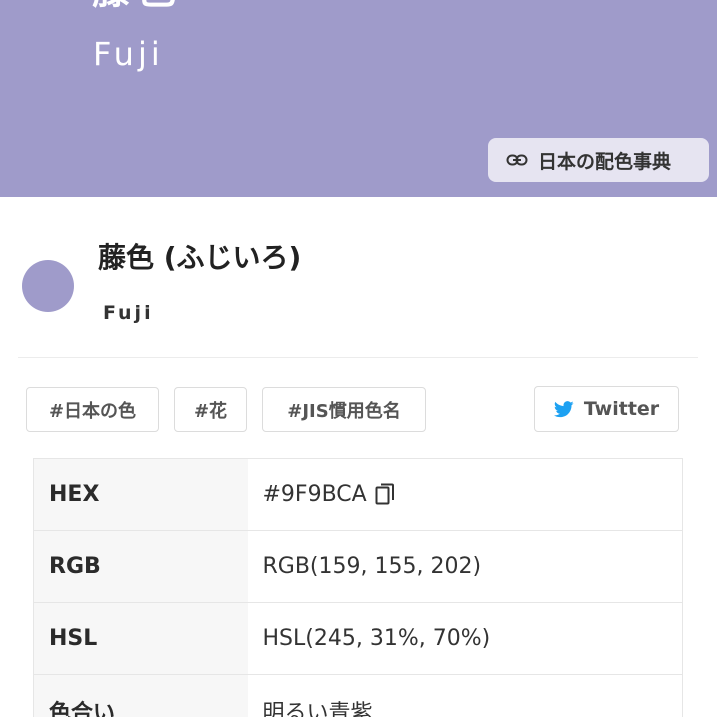  Describe the element at coordinates (210, 409) in the screenshot. I see `tag-flower: #花` at that location.